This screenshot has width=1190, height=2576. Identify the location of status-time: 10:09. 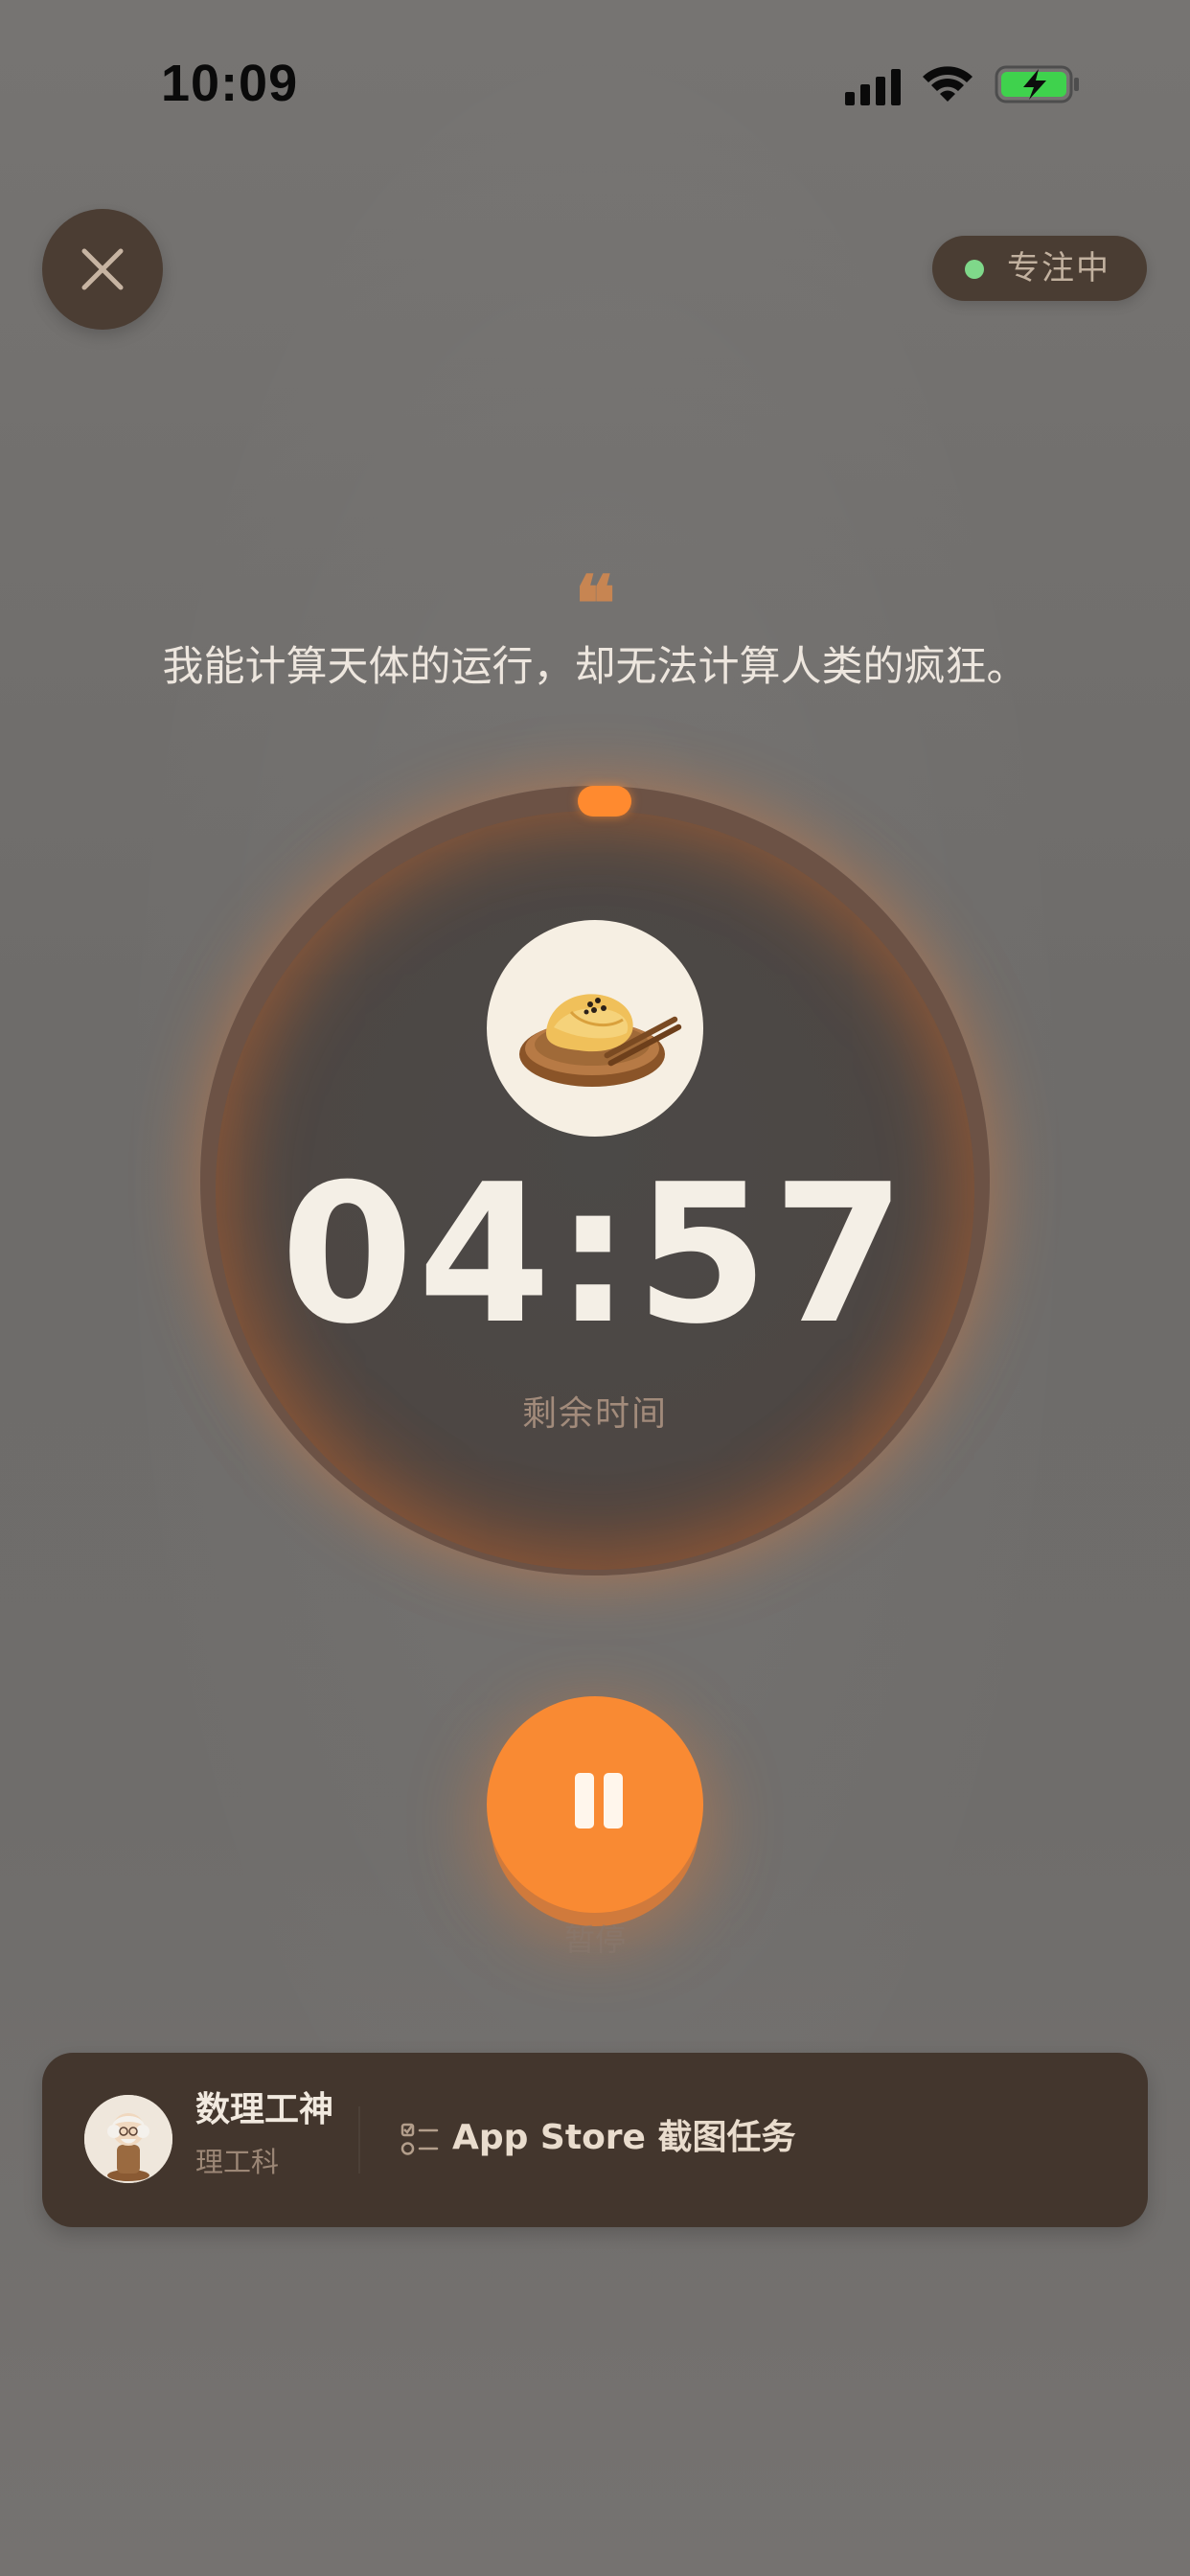
(230, 83).